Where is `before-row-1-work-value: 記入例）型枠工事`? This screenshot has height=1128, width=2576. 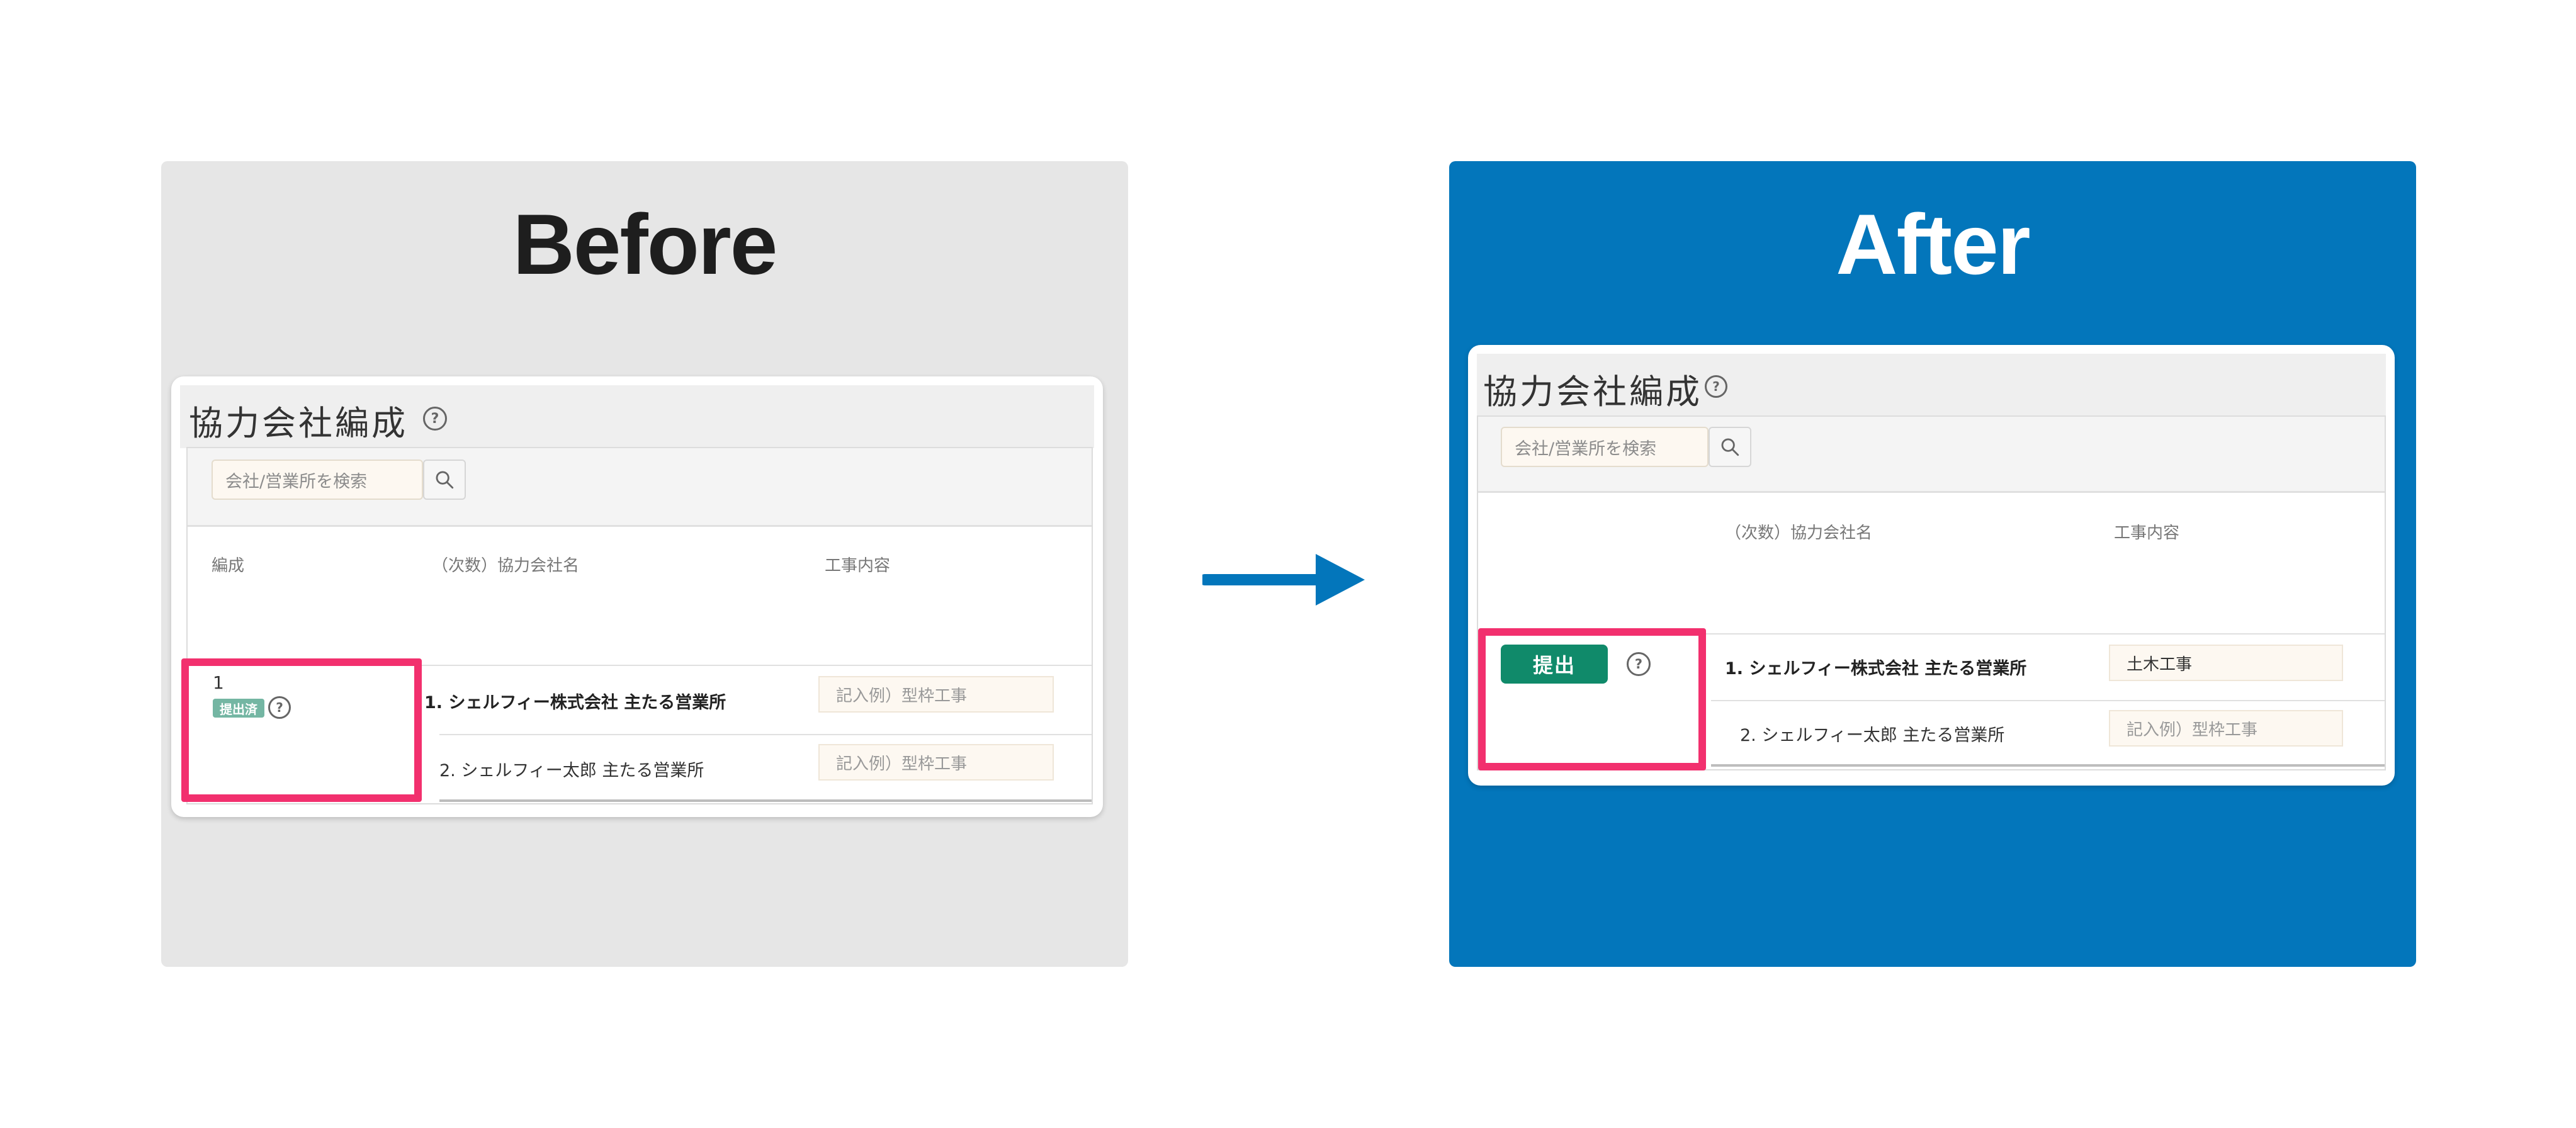 before-row-1-work-value: 記入例）型枠工事 is located at coordinates (902, 696).